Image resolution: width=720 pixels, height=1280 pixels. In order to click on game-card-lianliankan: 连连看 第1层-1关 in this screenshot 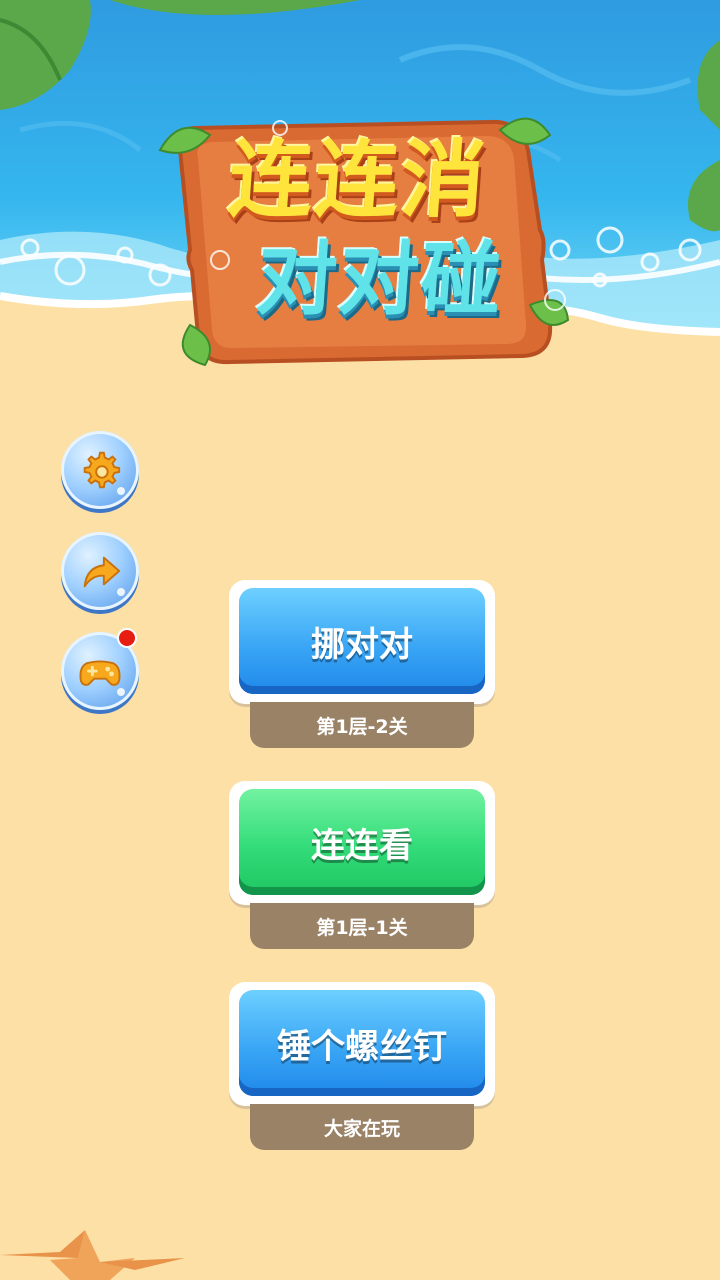, I will do `click(362, 865)`.